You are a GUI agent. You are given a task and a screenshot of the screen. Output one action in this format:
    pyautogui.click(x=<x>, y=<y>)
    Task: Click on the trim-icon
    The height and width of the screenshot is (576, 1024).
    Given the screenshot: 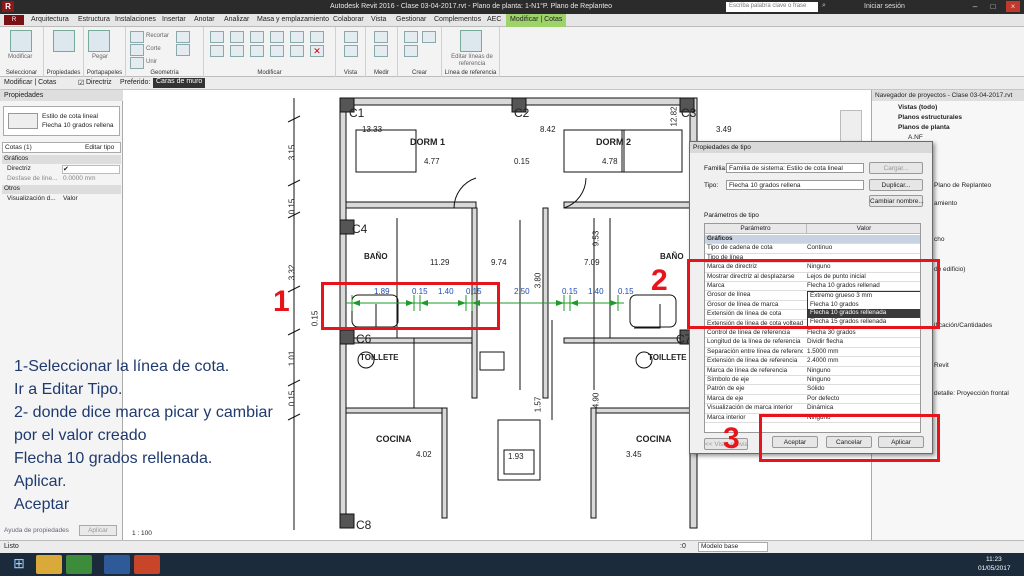 What is the action you would take?
    pyautogui.click(x=277, y=51)
    